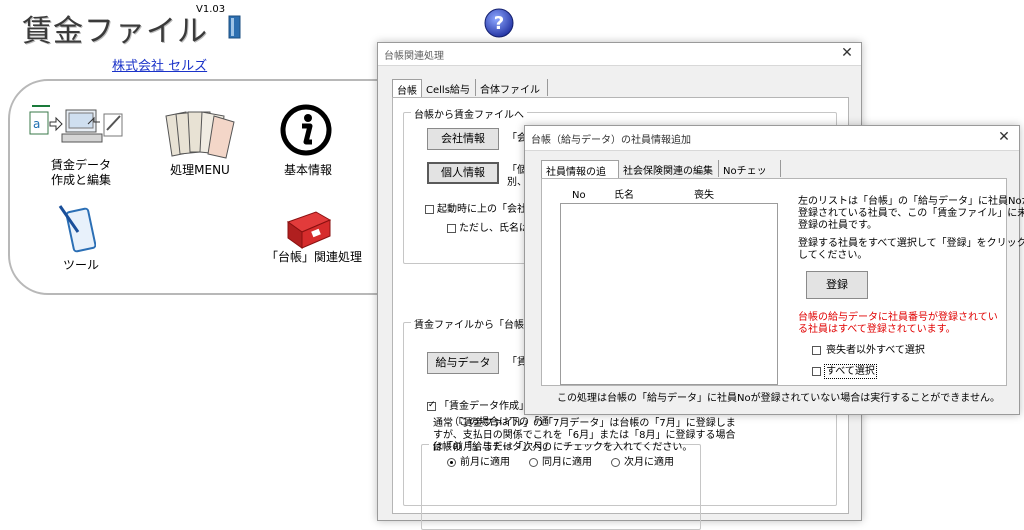  Describe the element at coordinates (211, 9) in the screenshot. I see `app-version: V1.03` at that location.